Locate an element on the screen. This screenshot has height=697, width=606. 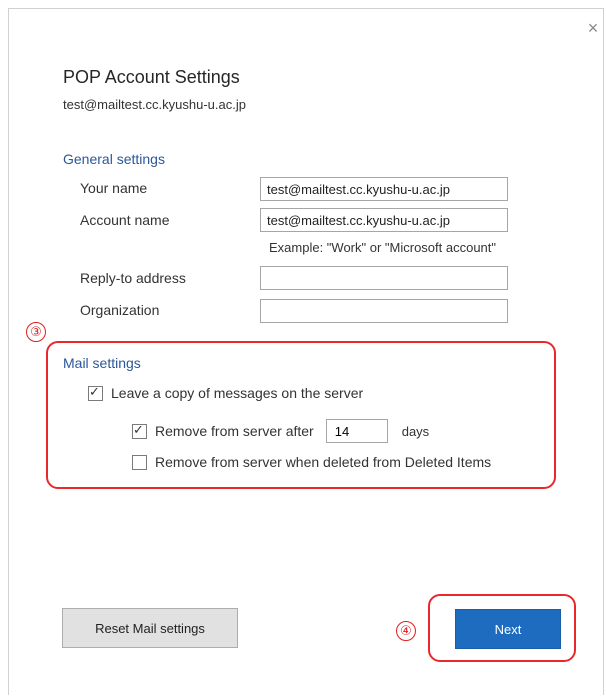
next-button: Next is located at coordinates (508, 629).